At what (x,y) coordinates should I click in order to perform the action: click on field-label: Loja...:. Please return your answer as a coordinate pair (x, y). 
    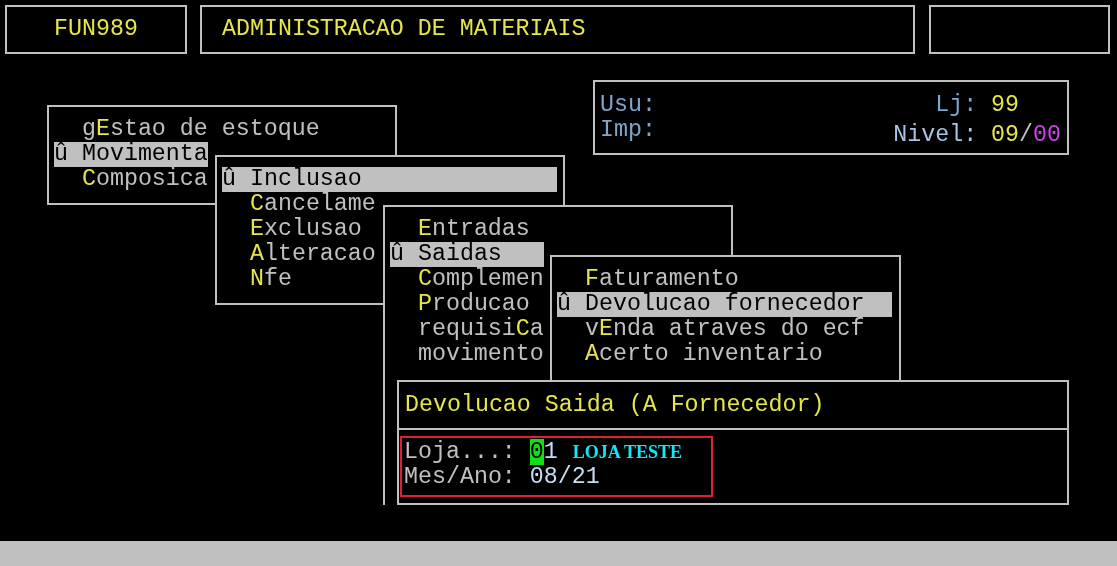
    Looking at the image, I should click on (460, 452).